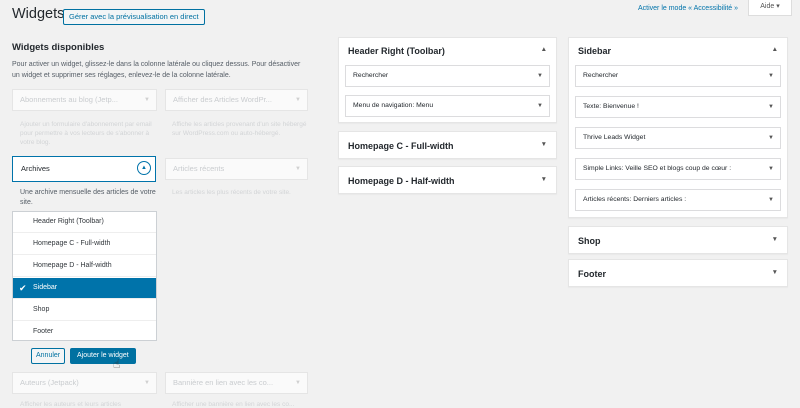 The image size is (800, 408). What do you see at coordinates (678, 200) in the screenshot?
I see `widget-recent-posts: Articles récents: Derniers articles : ▼` at bounding box center [678, 200].